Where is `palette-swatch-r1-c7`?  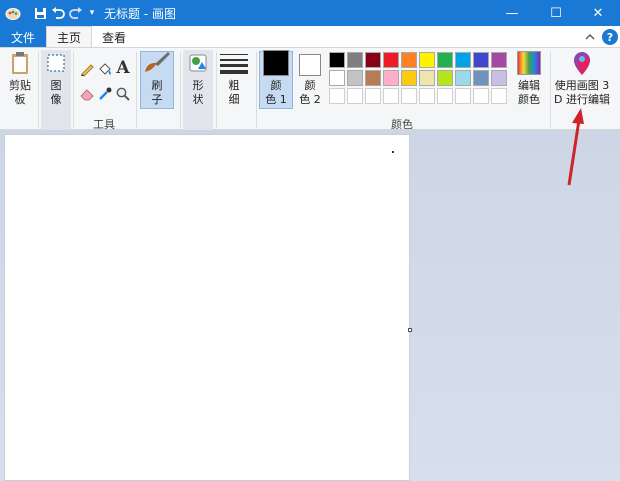 palette-swatch-r1-c7 is located at coordinates (445, 60).